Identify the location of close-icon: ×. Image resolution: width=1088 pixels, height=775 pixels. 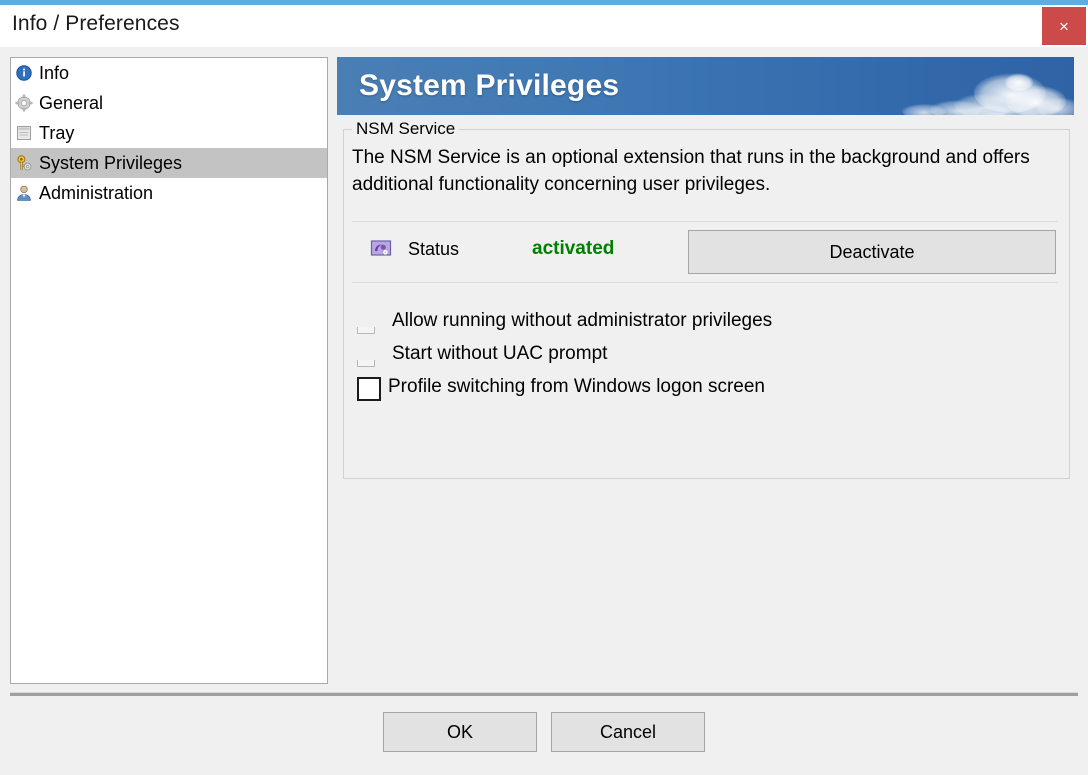
(1064, 26).